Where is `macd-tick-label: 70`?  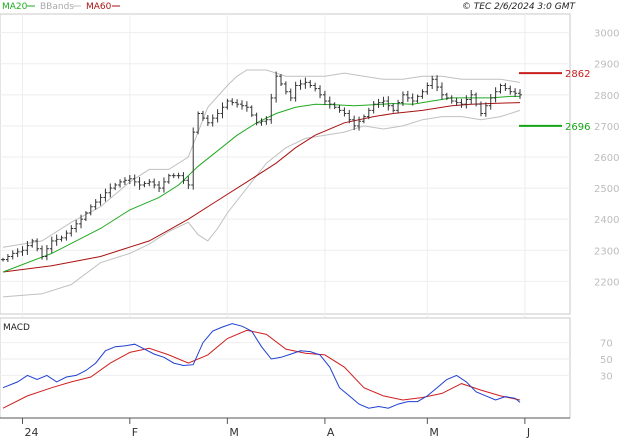
macd-tick-label: 70 is located at coordinates (606, 344).